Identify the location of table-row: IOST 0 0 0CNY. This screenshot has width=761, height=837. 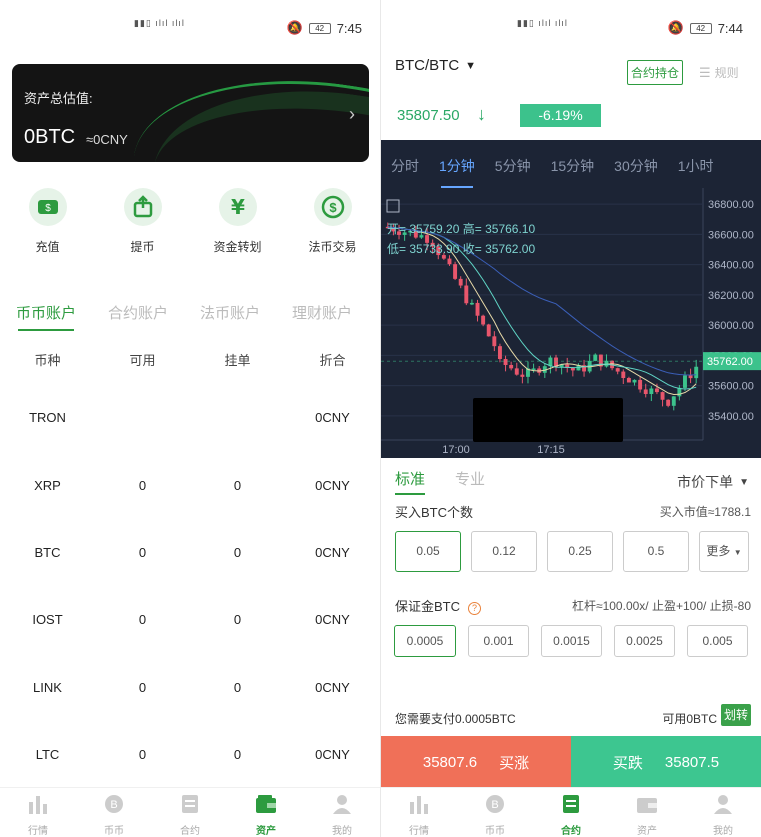
(190, 619).